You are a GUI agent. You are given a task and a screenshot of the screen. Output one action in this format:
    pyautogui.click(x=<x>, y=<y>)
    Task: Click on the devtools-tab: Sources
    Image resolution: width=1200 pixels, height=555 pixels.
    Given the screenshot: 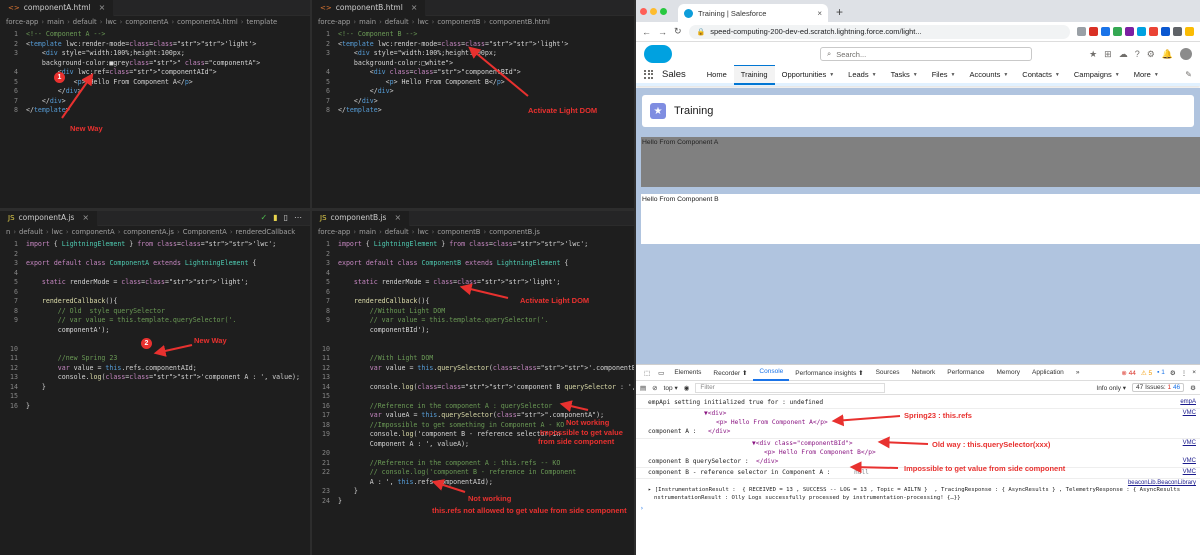 What is the action you would take?
    pyautogui.click(x=888, y=373)
    